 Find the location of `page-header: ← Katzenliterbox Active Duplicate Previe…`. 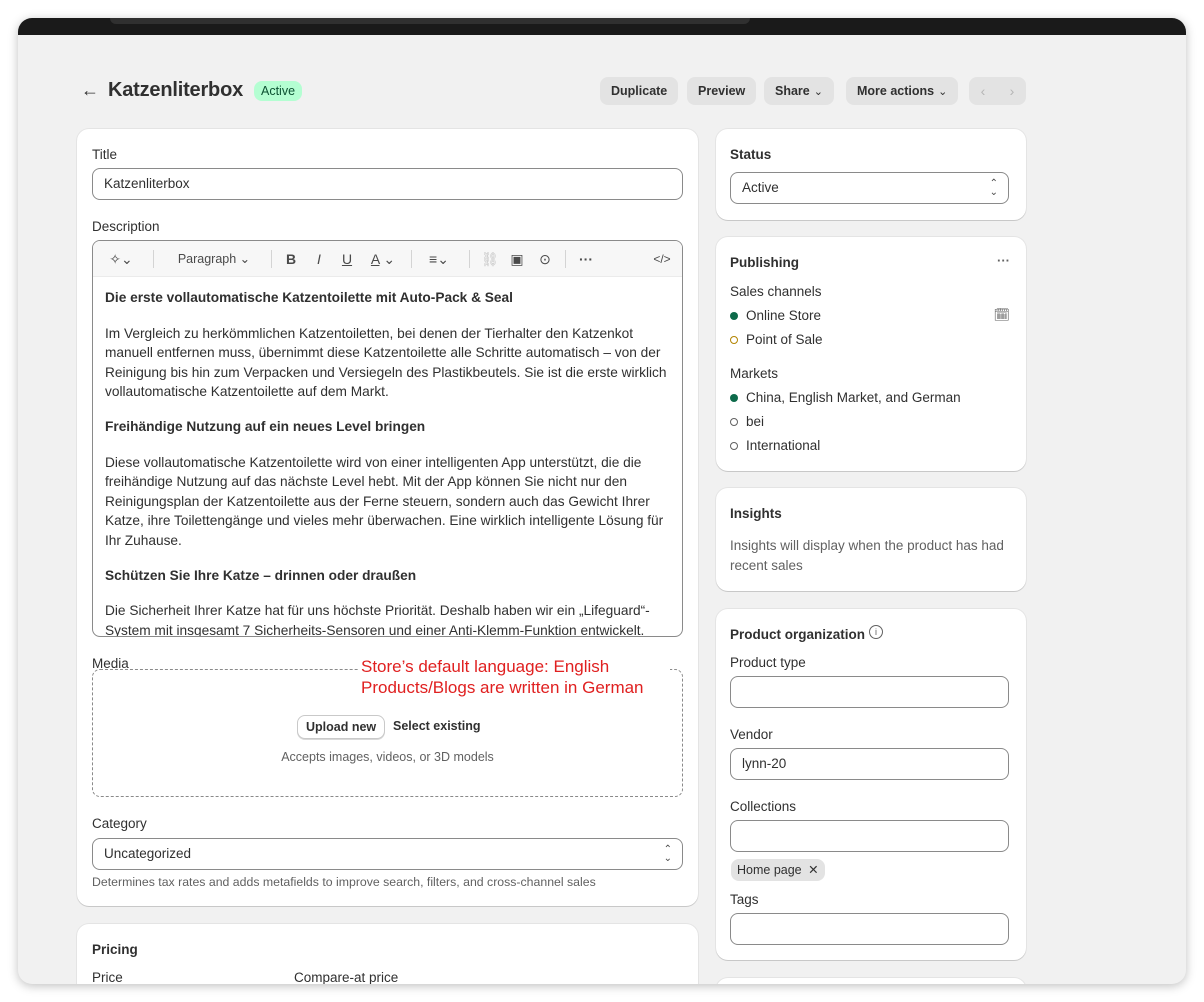

page-header: ← Katzenliterbox Active Duplicate Previe… is located at coordinates (551, 91).